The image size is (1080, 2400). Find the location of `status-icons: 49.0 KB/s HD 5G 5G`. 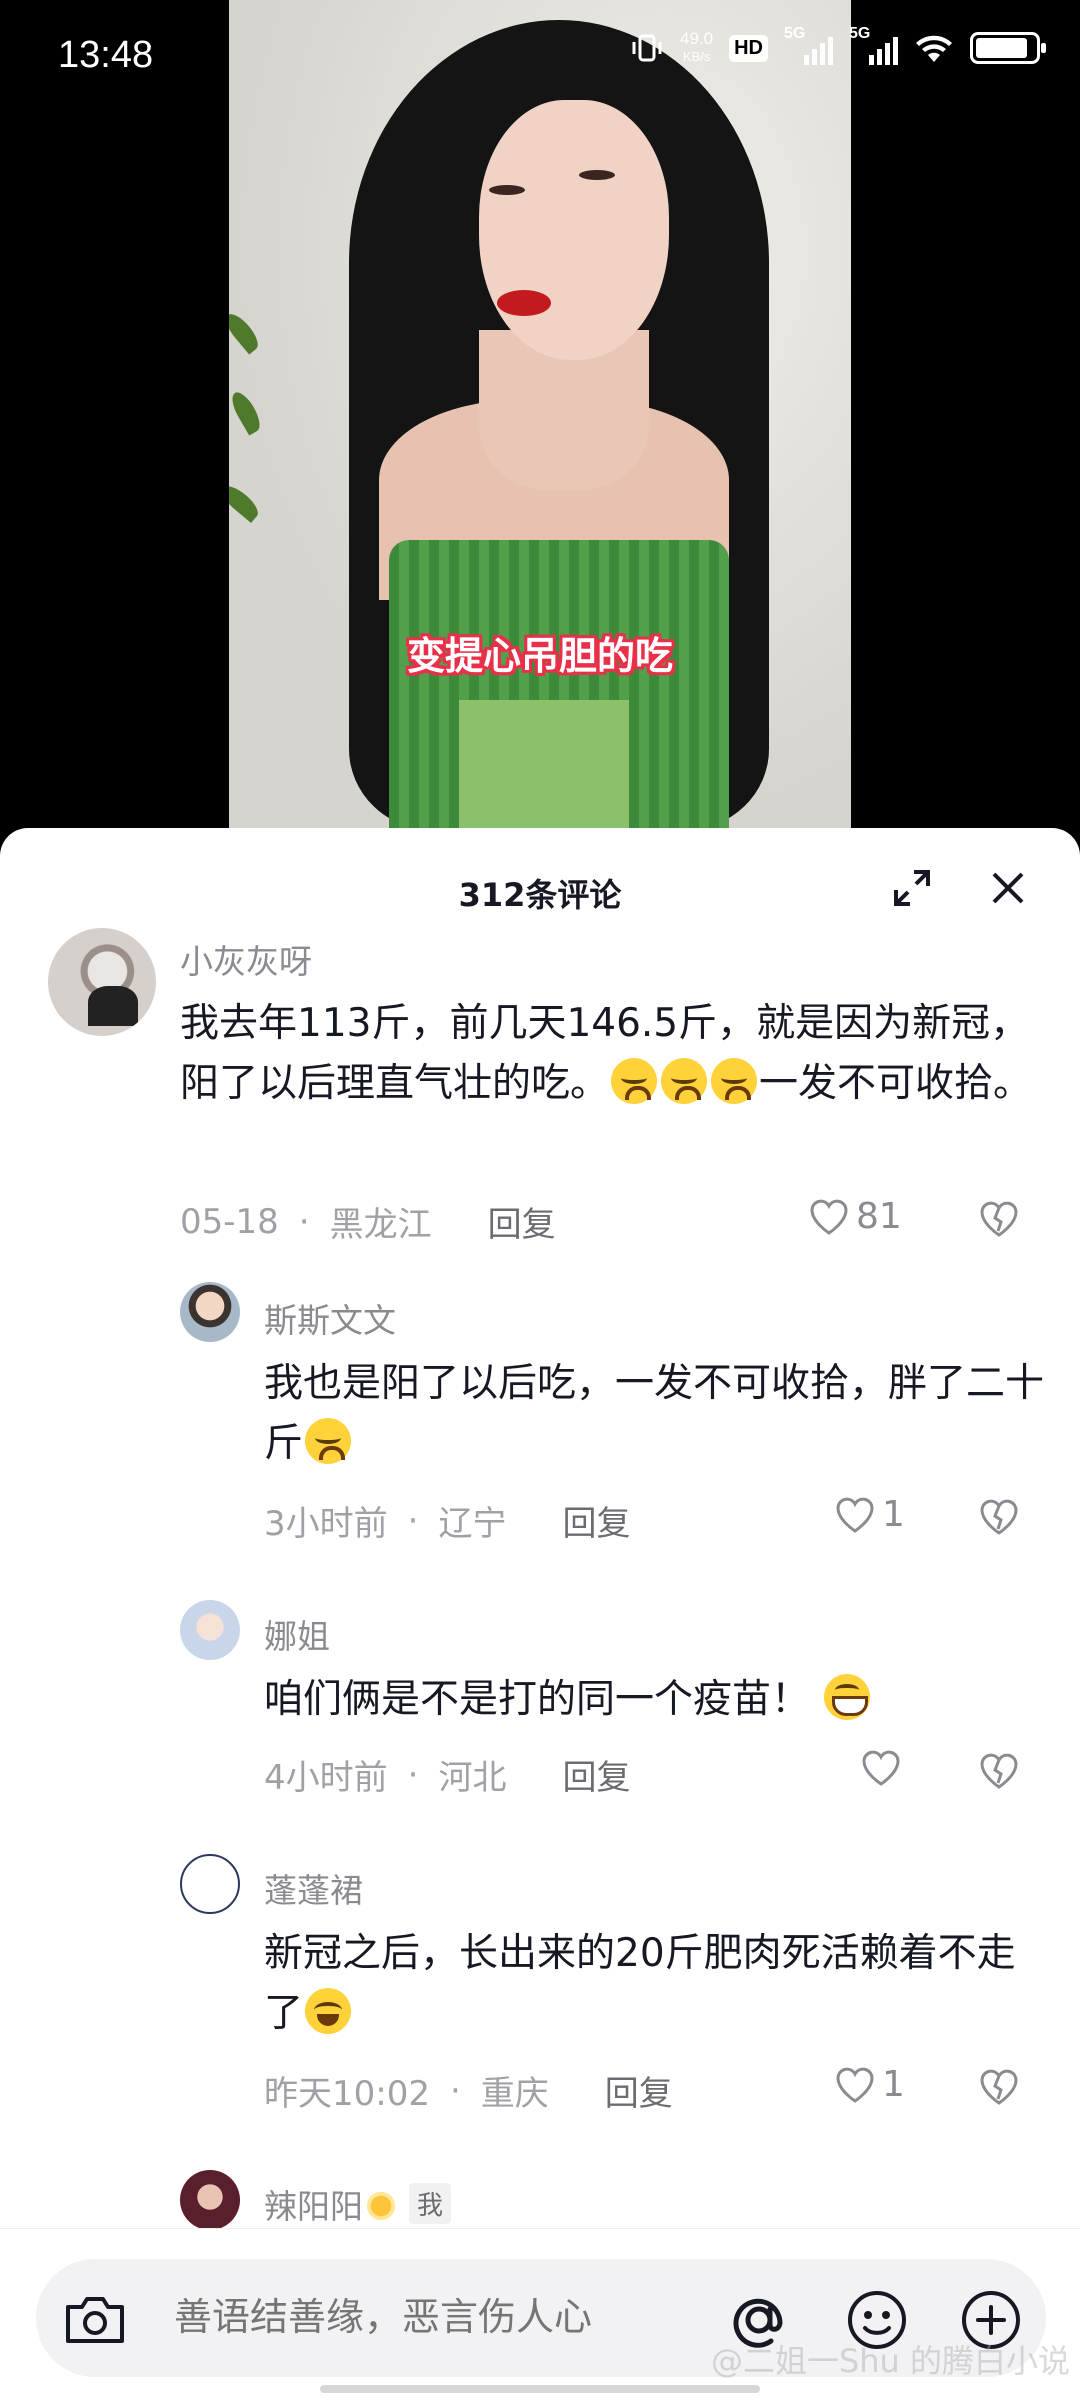

status-icons: 49.0 KB/s HD 5G 5G is located at coordinates (838, 45).